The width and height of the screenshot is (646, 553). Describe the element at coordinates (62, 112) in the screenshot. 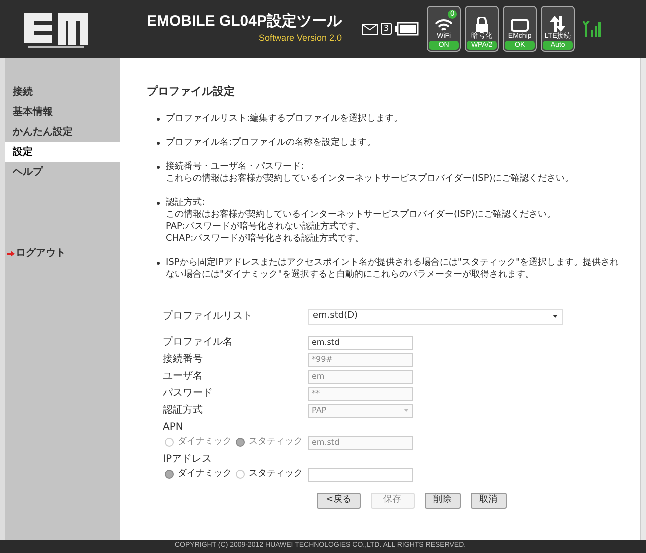

I see `nav-item: 基本情報` at that location.